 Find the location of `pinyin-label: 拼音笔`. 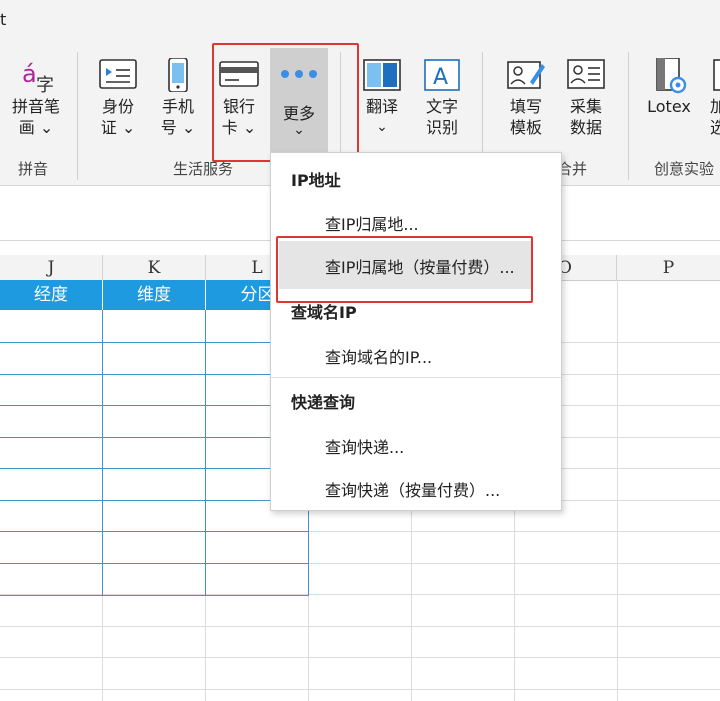

pinyin-label: 拼音笔 is located at coordinates (35, 106).